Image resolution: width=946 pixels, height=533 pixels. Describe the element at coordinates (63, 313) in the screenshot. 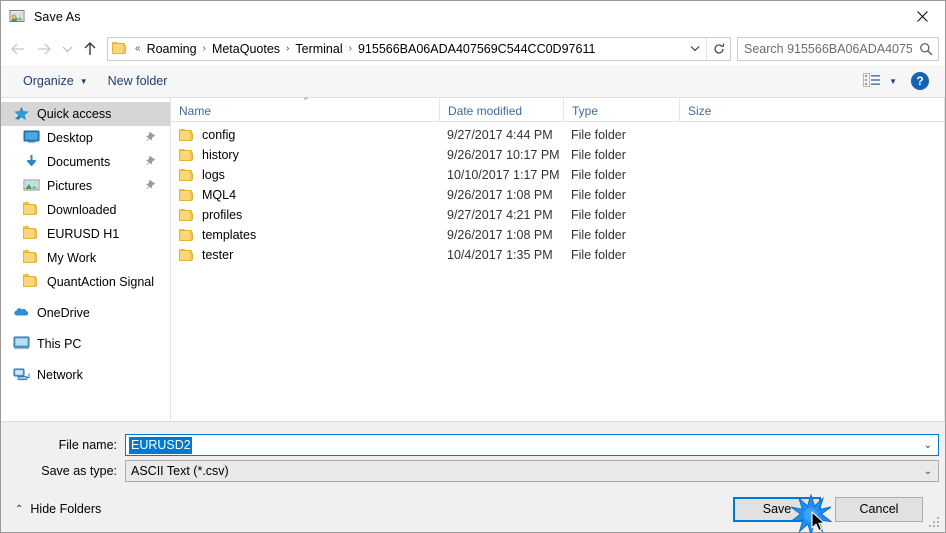

I see `sidebar-item-label: OneDrive` at that location.